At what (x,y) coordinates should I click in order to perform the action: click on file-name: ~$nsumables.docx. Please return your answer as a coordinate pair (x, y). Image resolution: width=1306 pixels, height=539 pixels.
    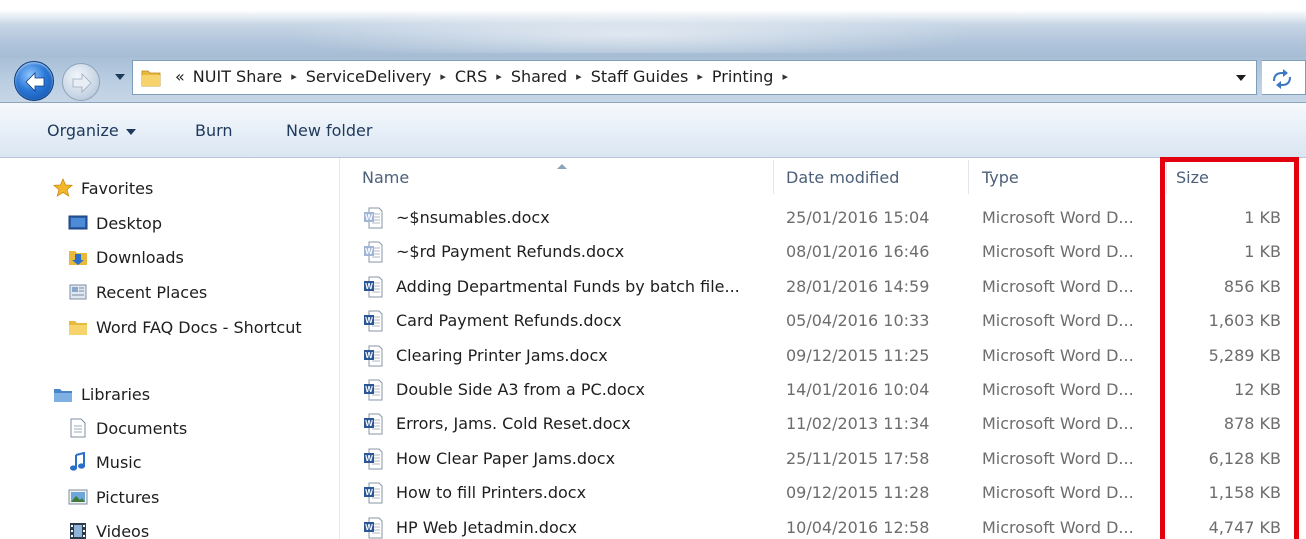
    Looking at the image, I should click on (473, 217).